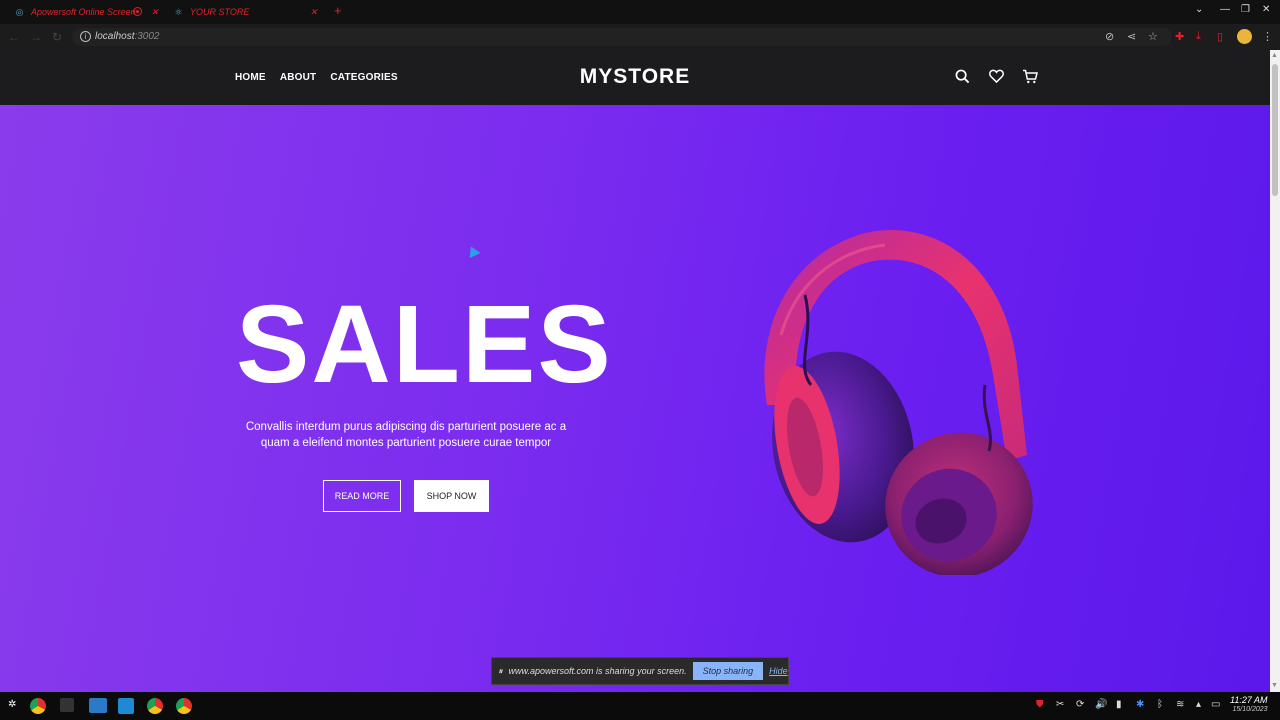  I want to click on sidebar-icon: ▯, so click(1220, 36).